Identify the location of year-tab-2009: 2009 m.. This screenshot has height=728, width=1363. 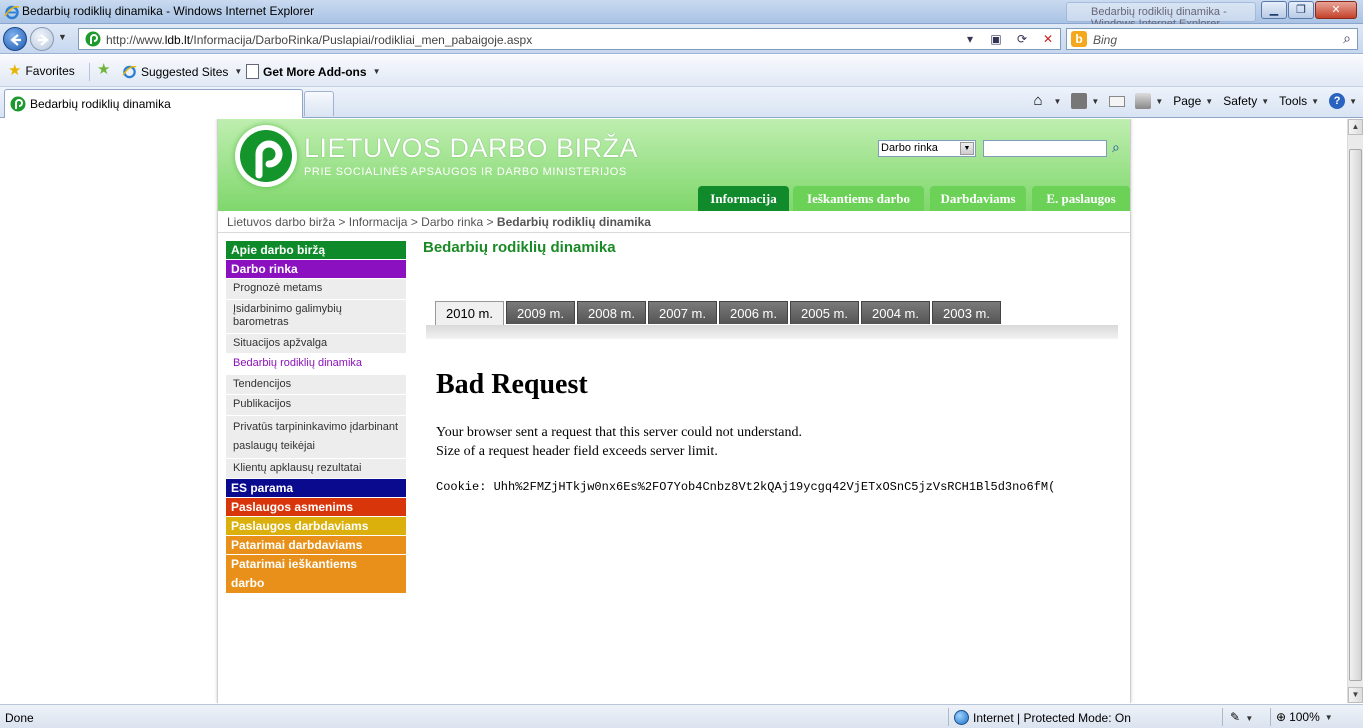
(540, 312).